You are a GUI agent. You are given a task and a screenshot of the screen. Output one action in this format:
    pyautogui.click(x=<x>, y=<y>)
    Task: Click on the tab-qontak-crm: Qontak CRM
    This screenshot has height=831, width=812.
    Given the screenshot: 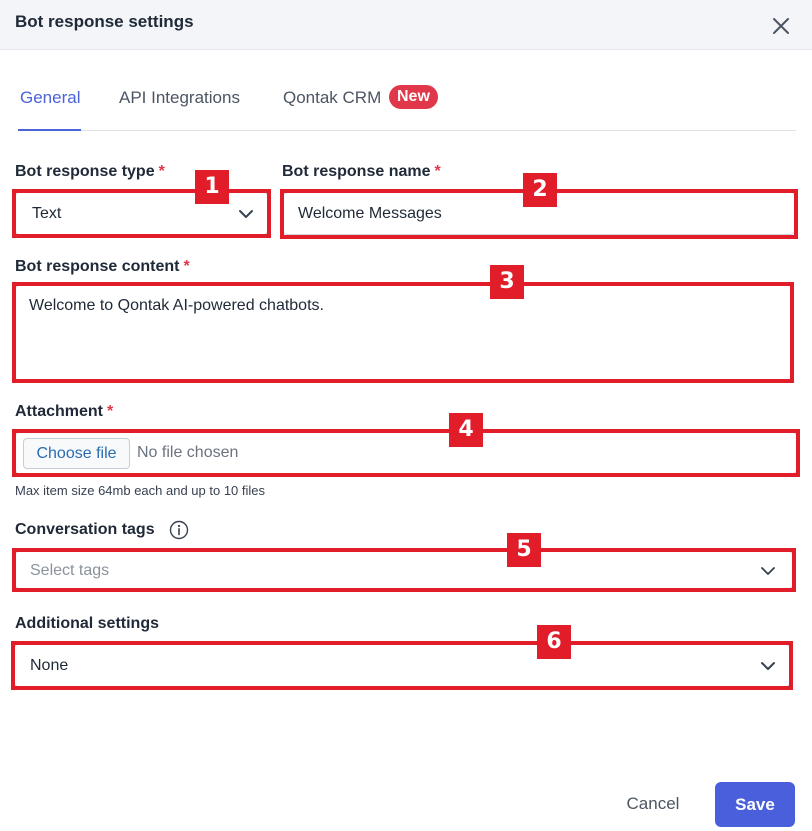 What is the action you would take?
    pyautogui.click(x=332, y=98)
    